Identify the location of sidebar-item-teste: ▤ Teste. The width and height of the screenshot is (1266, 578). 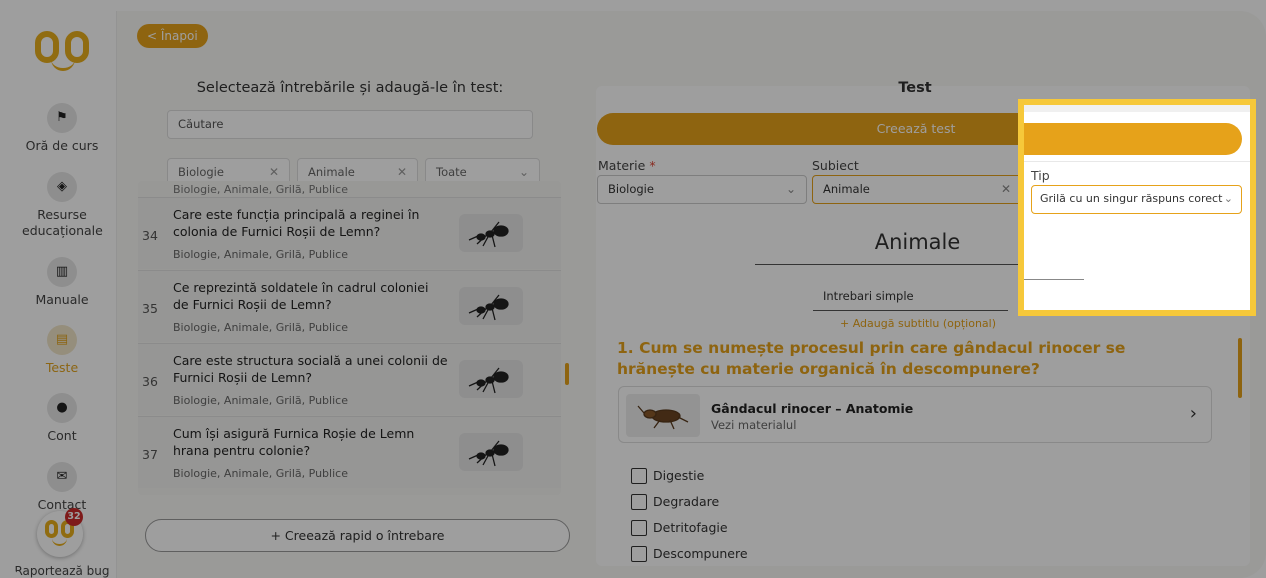
(62, 350).